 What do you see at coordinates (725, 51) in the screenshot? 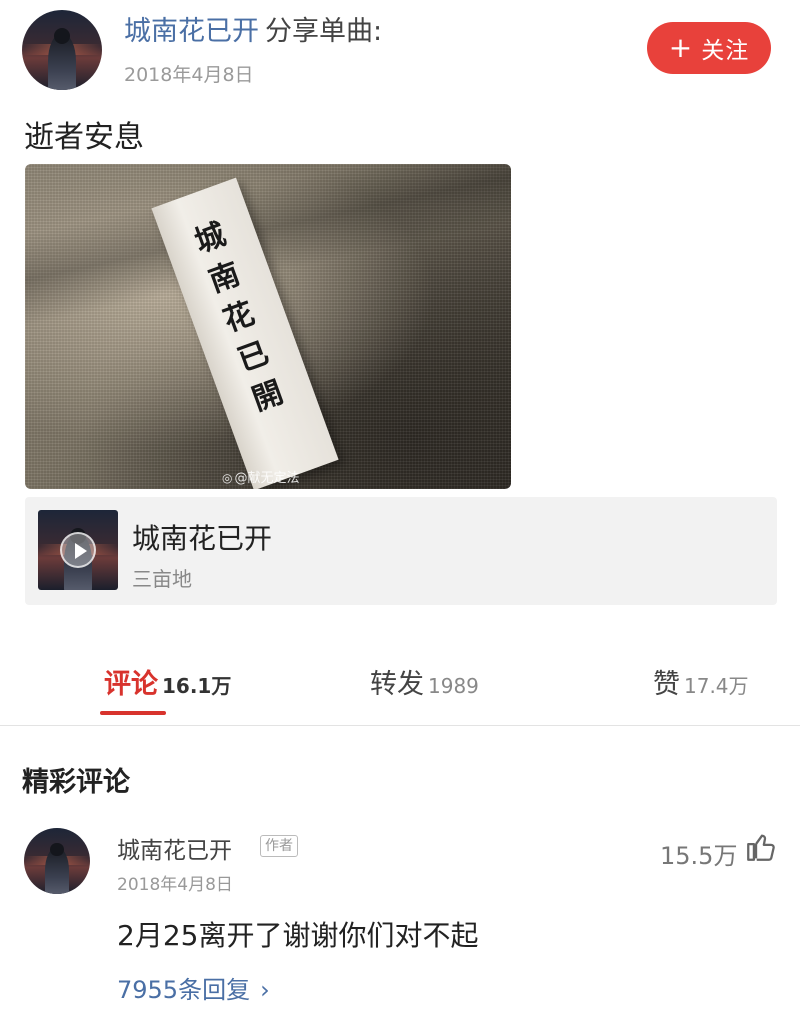
I see `follow-label: 关注` at bounding box center [725, 51].